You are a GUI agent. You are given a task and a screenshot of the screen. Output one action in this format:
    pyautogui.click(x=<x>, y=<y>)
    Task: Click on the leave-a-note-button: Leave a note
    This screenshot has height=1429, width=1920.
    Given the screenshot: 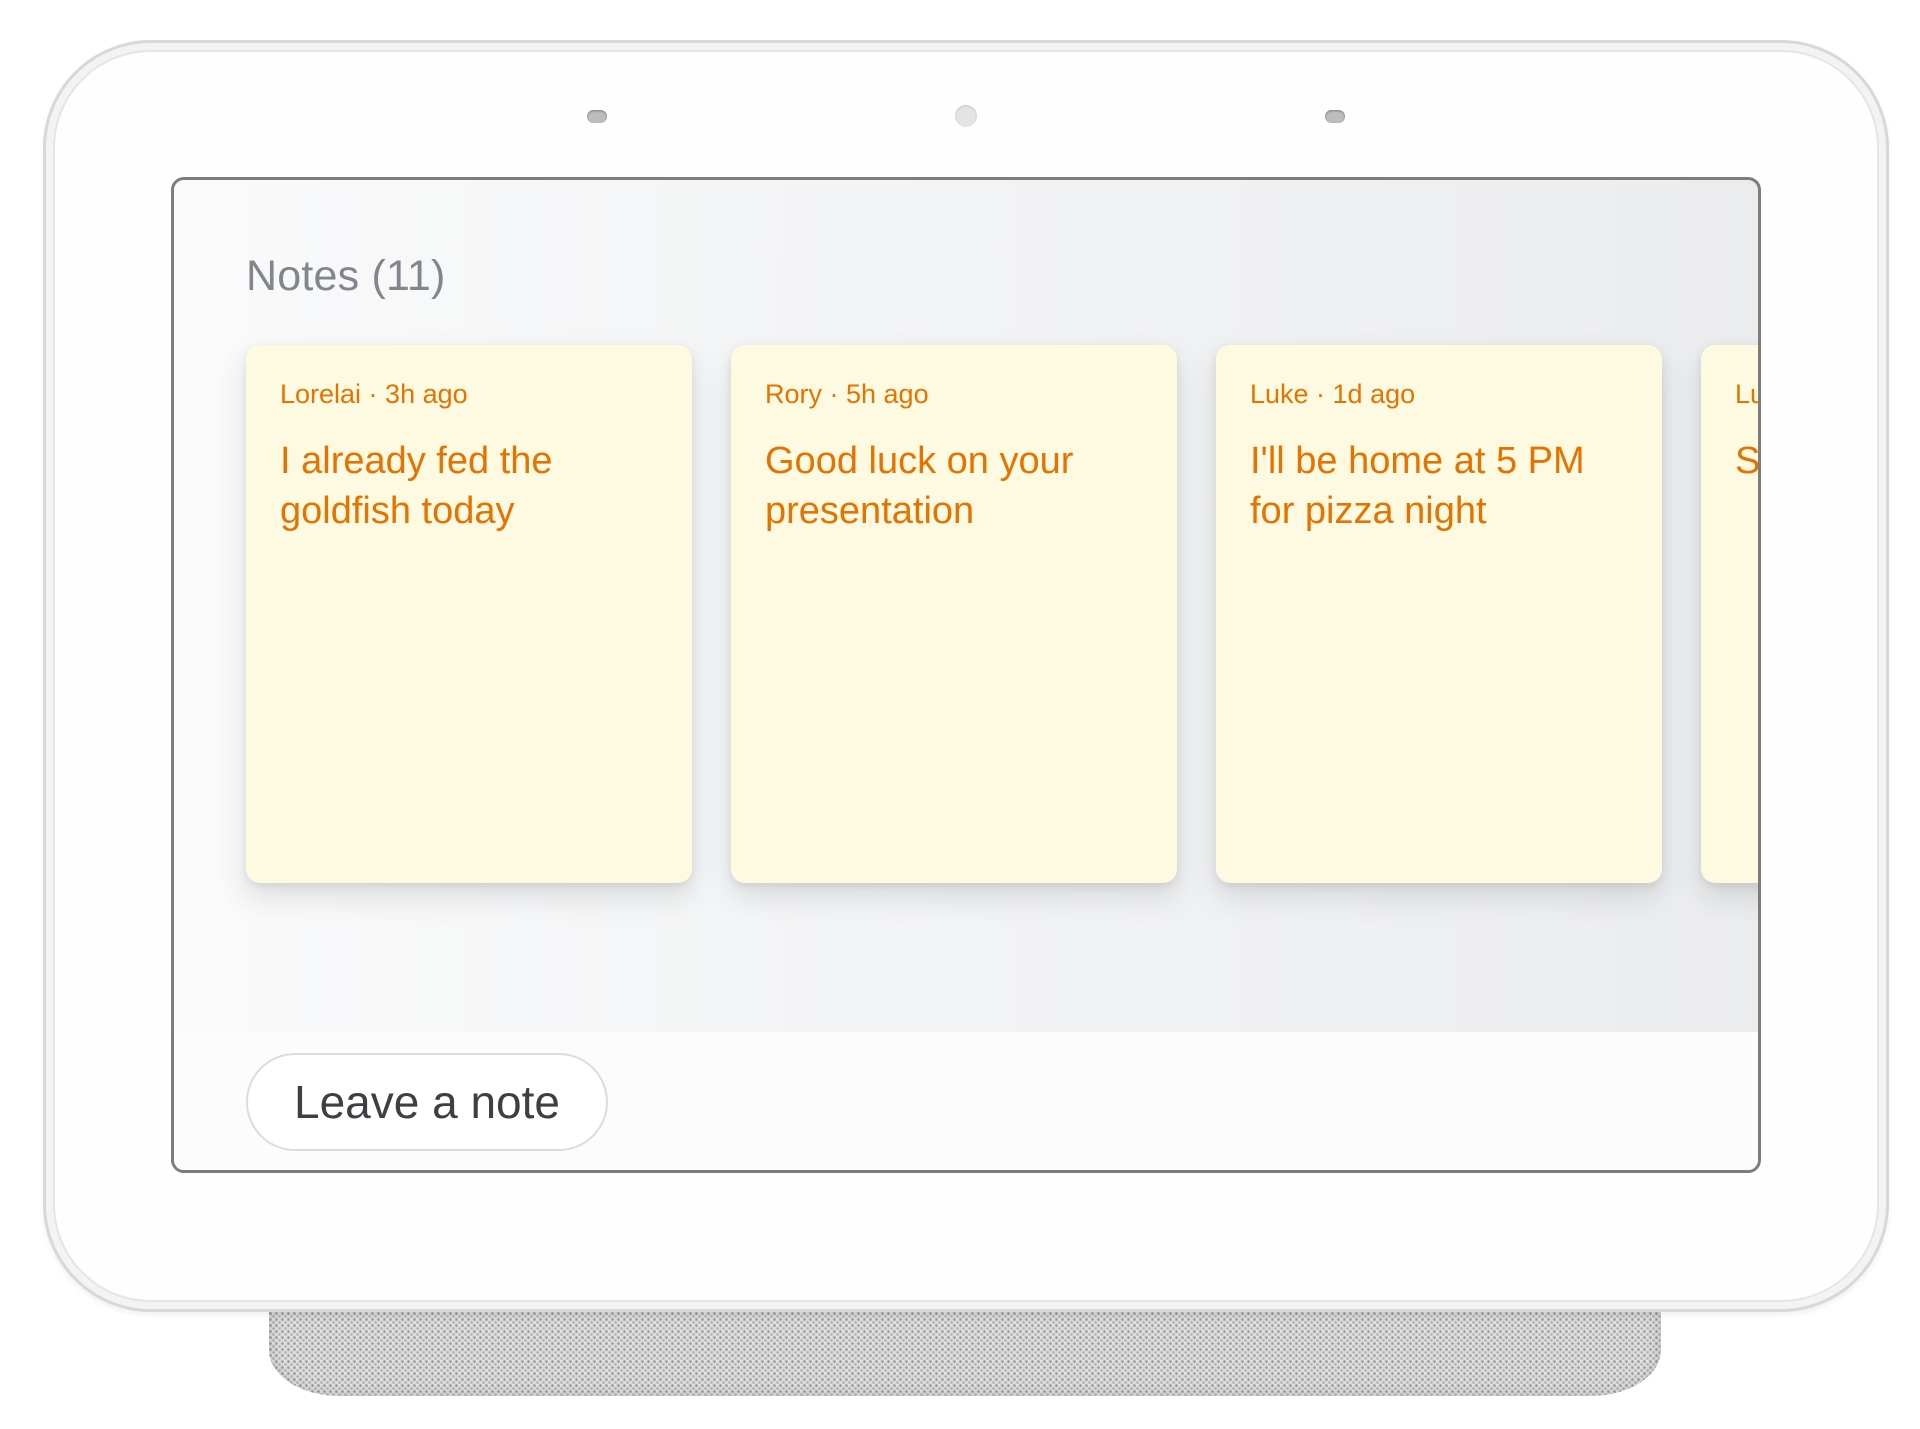 What is the action you would take?
    pyautogui.click(x=427, y=1102)
    